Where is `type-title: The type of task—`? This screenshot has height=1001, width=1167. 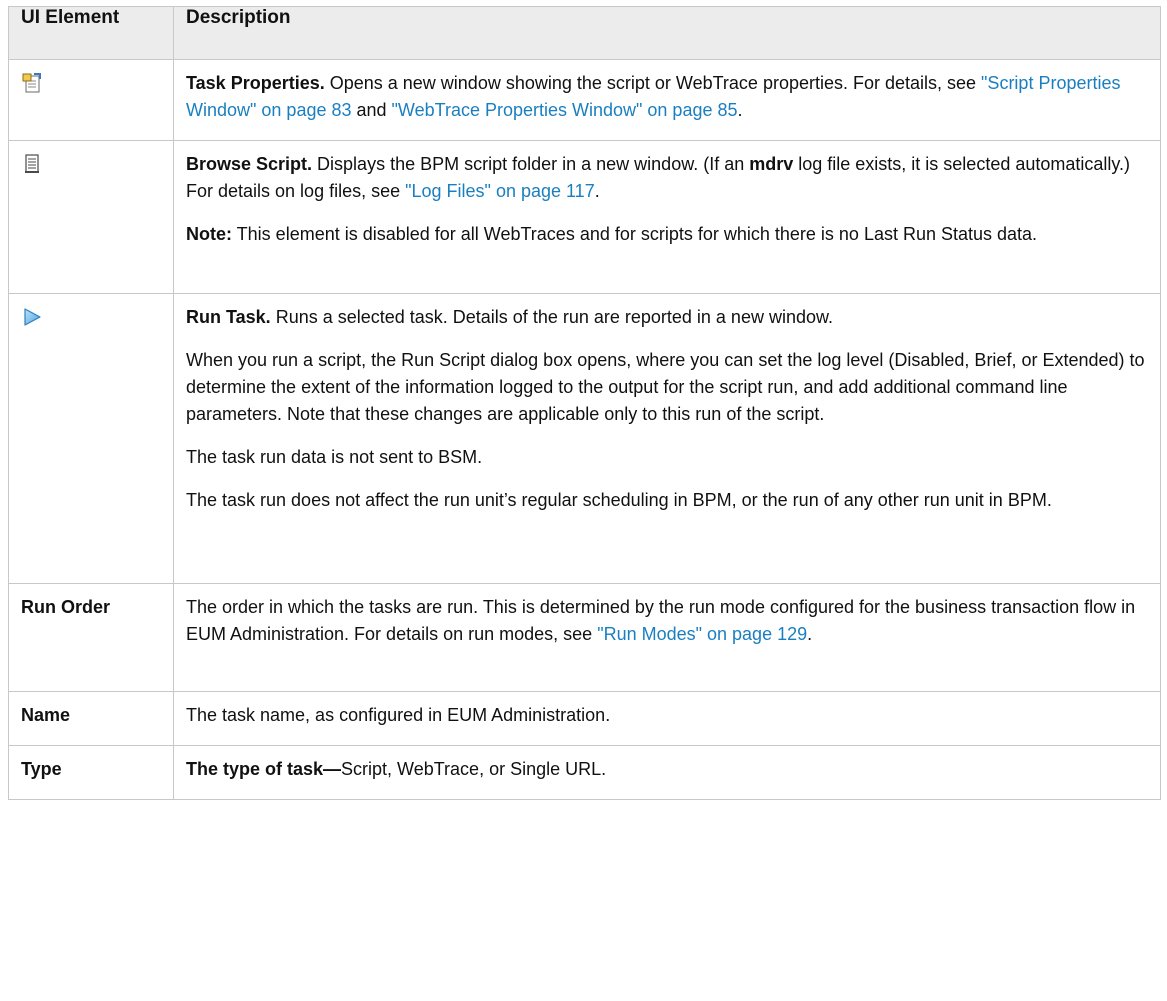 type-title: The type of task— is located at coordinates (264, 769).